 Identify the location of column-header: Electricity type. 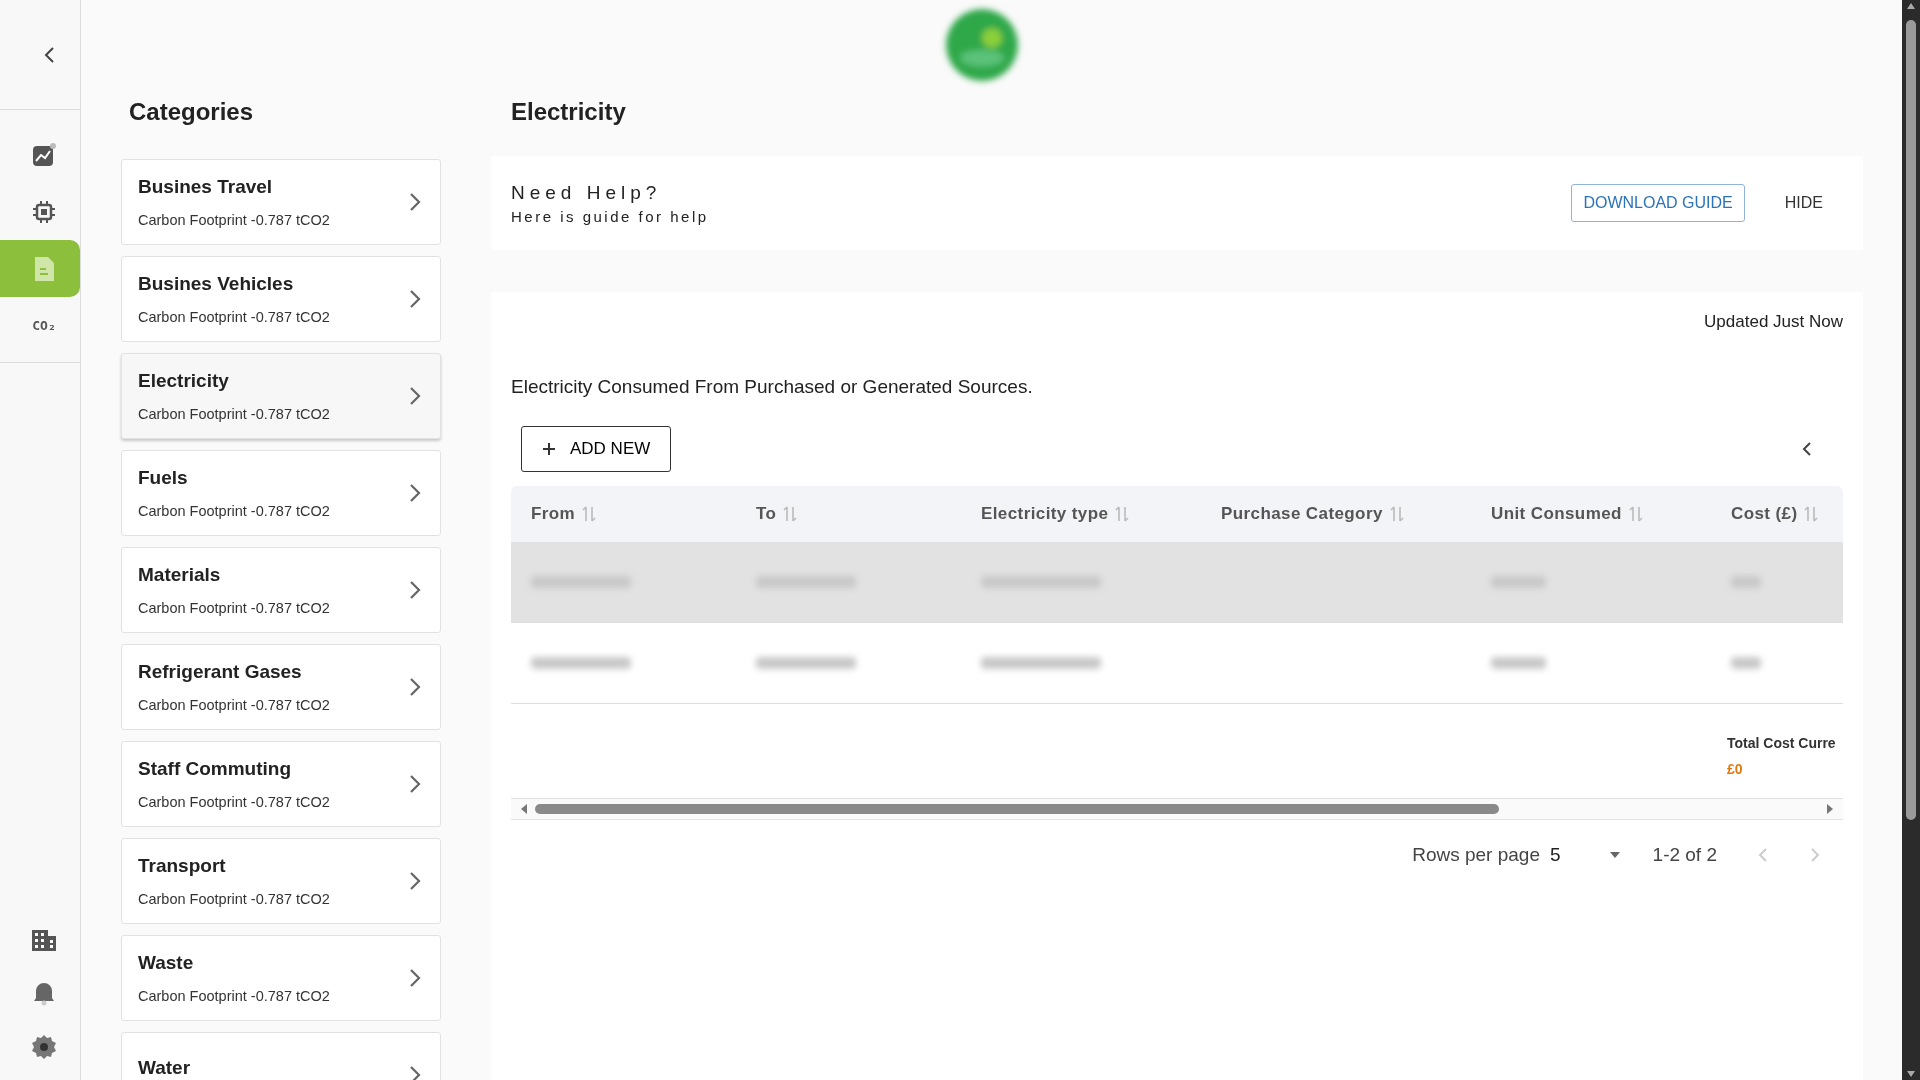
(1045, 514).